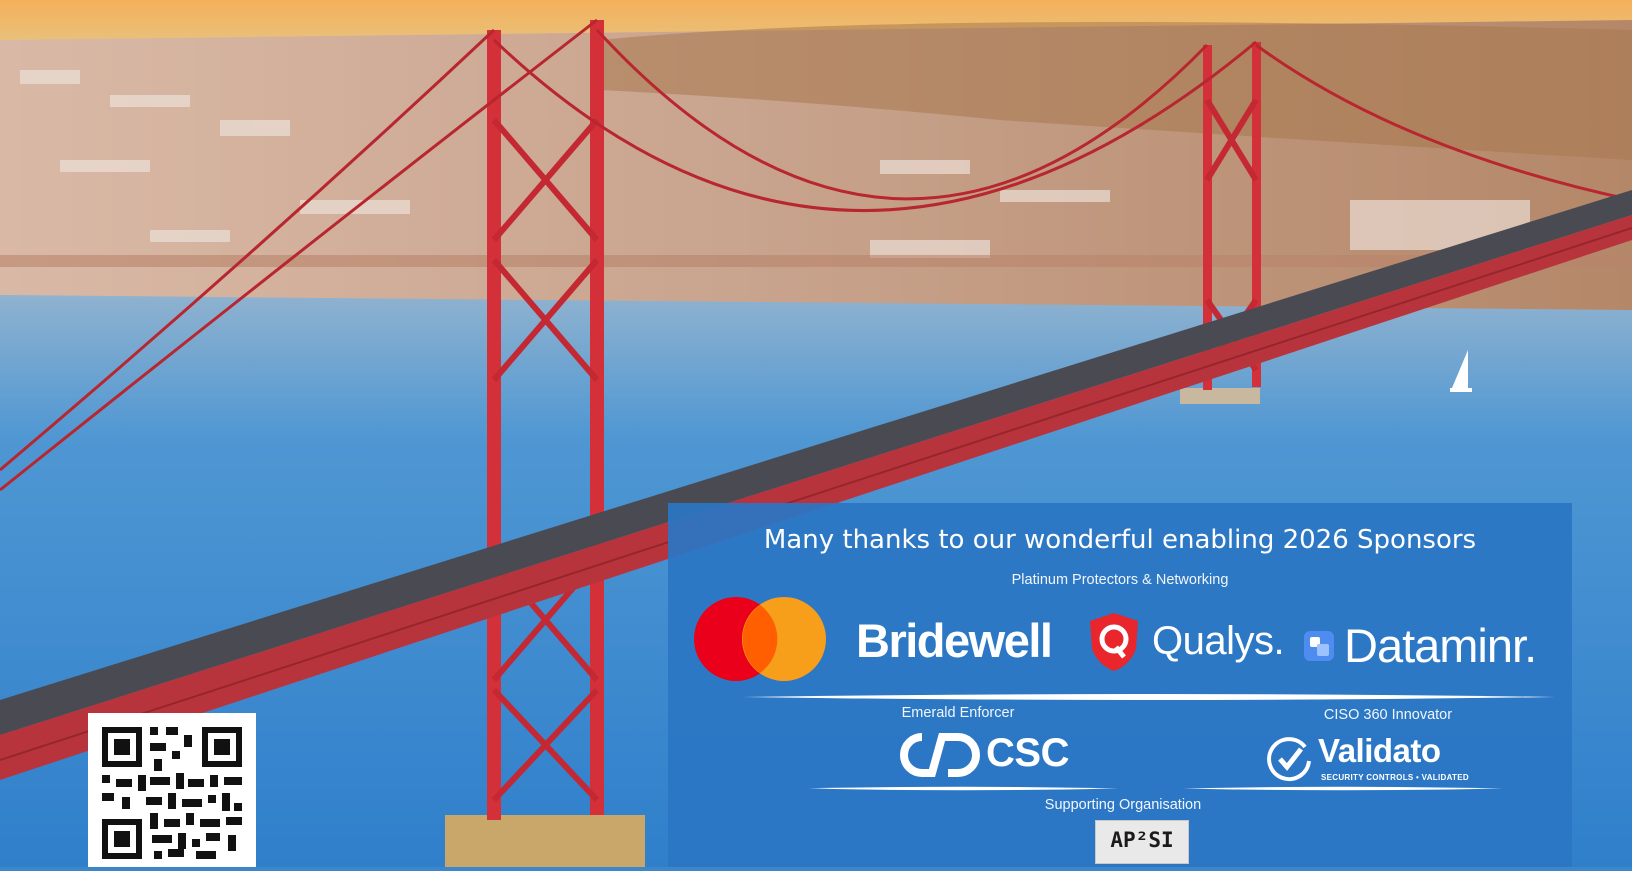 The width and height of the screenshot is (1632, 871). I want to click on divider-main, so click(1149, 697).